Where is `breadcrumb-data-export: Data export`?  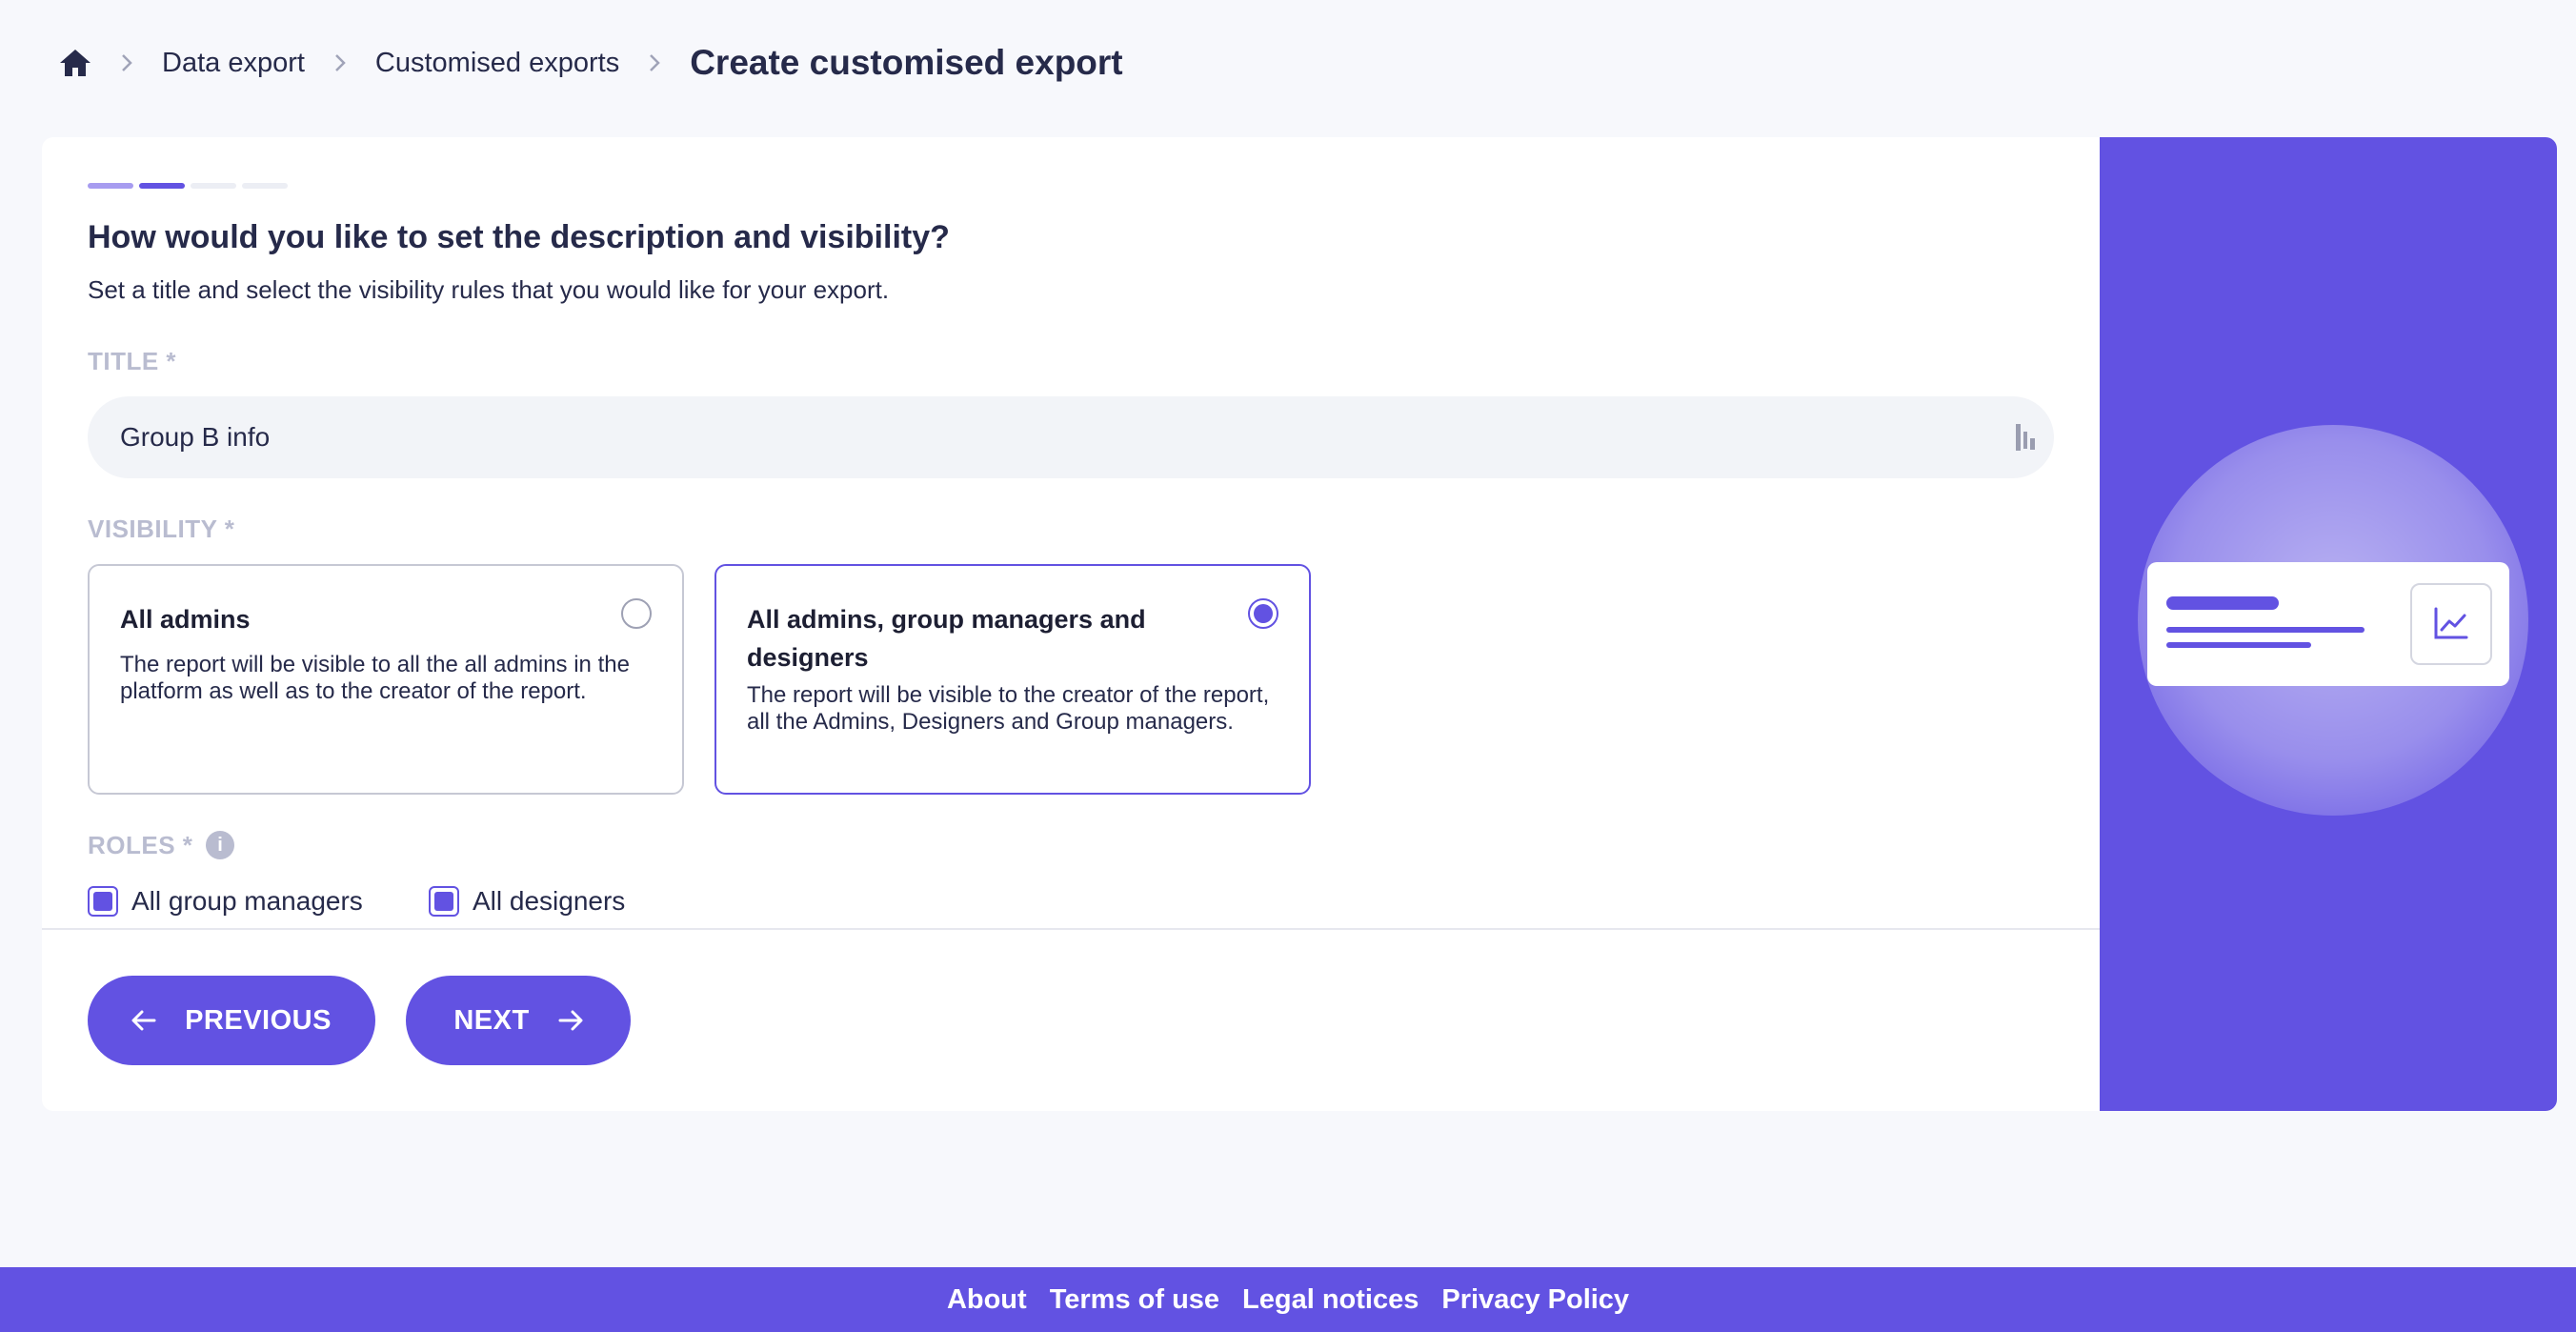
breadcrumb-data-export: Data export is located at coordinates (234, 64).